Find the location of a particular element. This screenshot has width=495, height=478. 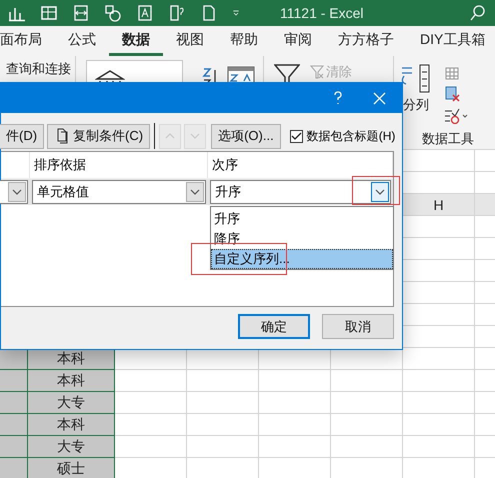

queries-connections-label: 查询和连接 is located at coordinates (38, 69).